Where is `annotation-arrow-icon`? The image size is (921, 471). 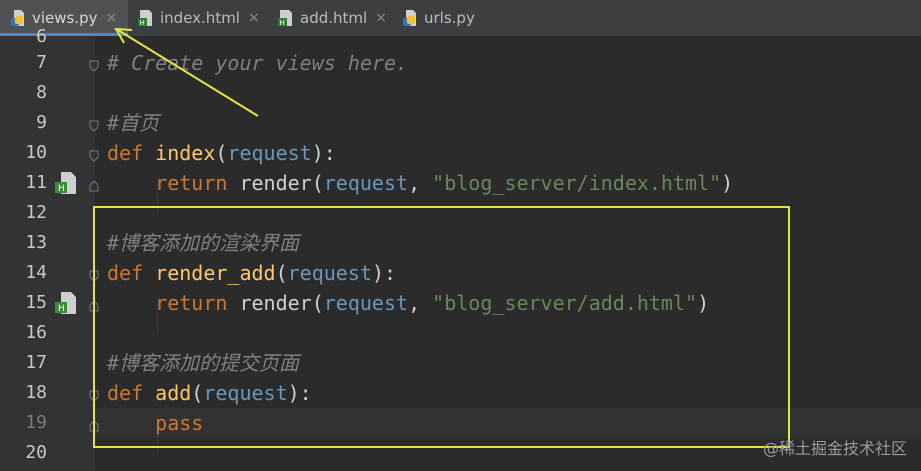 annotation-arrow-icon is located at coordinates (186, 72).